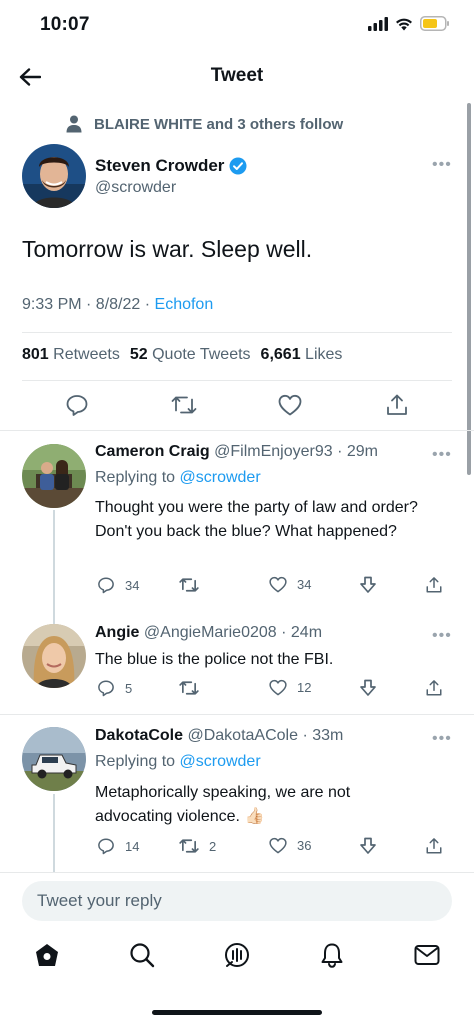  What do you see at coordinates (304, 687) in the screenshot?
I see `like-count: 12` at bounding box center [304, 687].